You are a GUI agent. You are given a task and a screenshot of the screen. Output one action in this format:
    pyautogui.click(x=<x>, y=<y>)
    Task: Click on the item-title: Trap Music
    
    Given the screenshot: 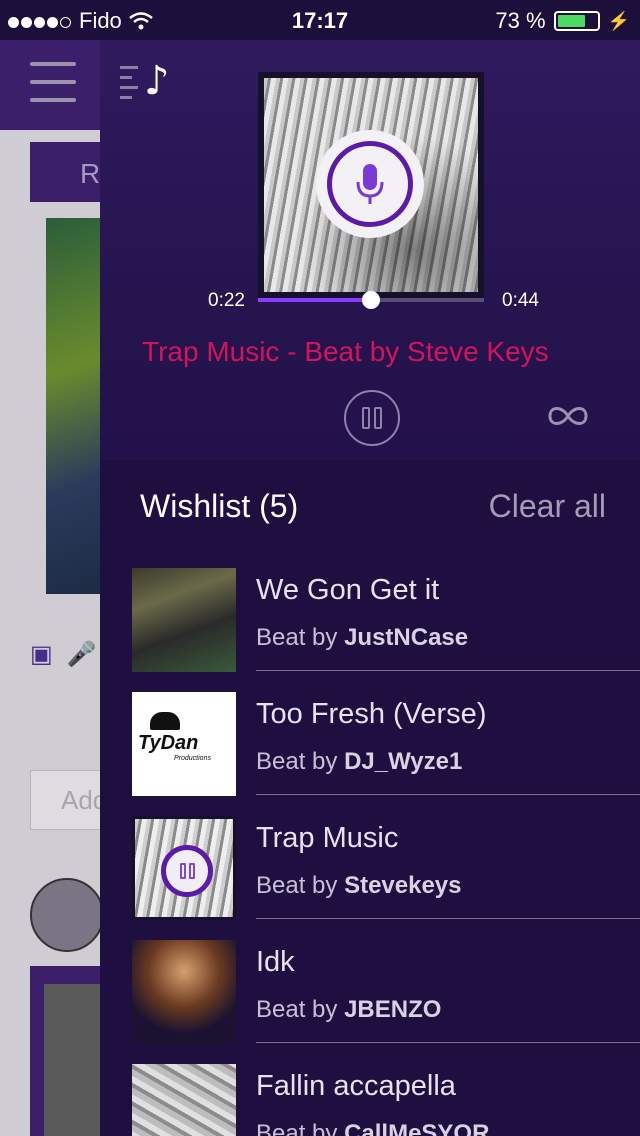 What is the action you would take?
    pyautogui.click(x=327, y=838)
    